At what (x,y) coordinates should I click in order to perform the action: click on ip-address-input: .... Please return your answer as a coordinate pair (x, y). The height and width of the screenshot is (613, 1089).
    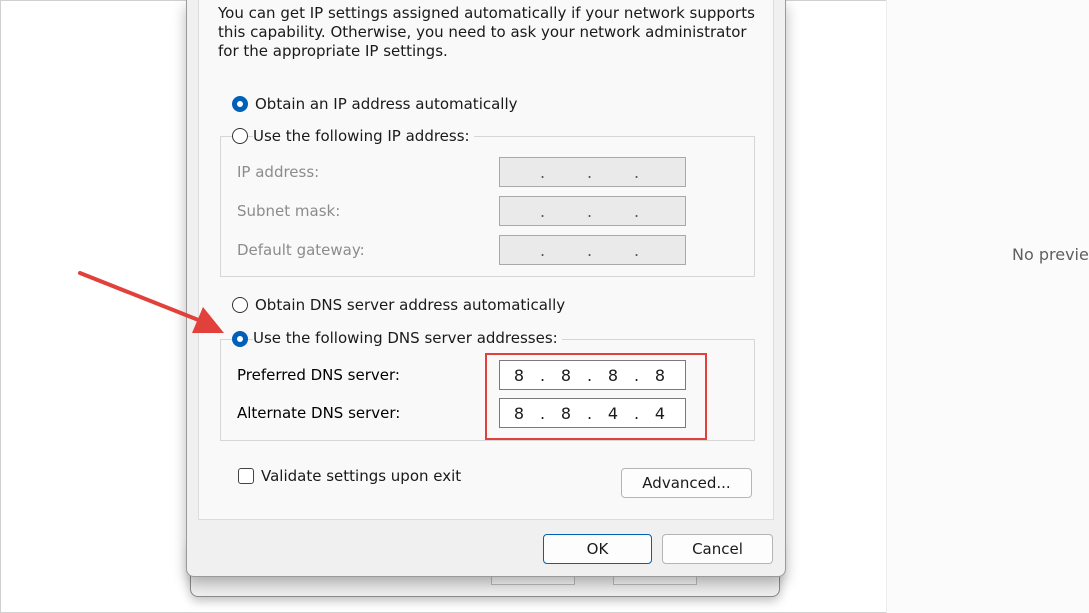
    Looking at the image, I should click on (592, 172).